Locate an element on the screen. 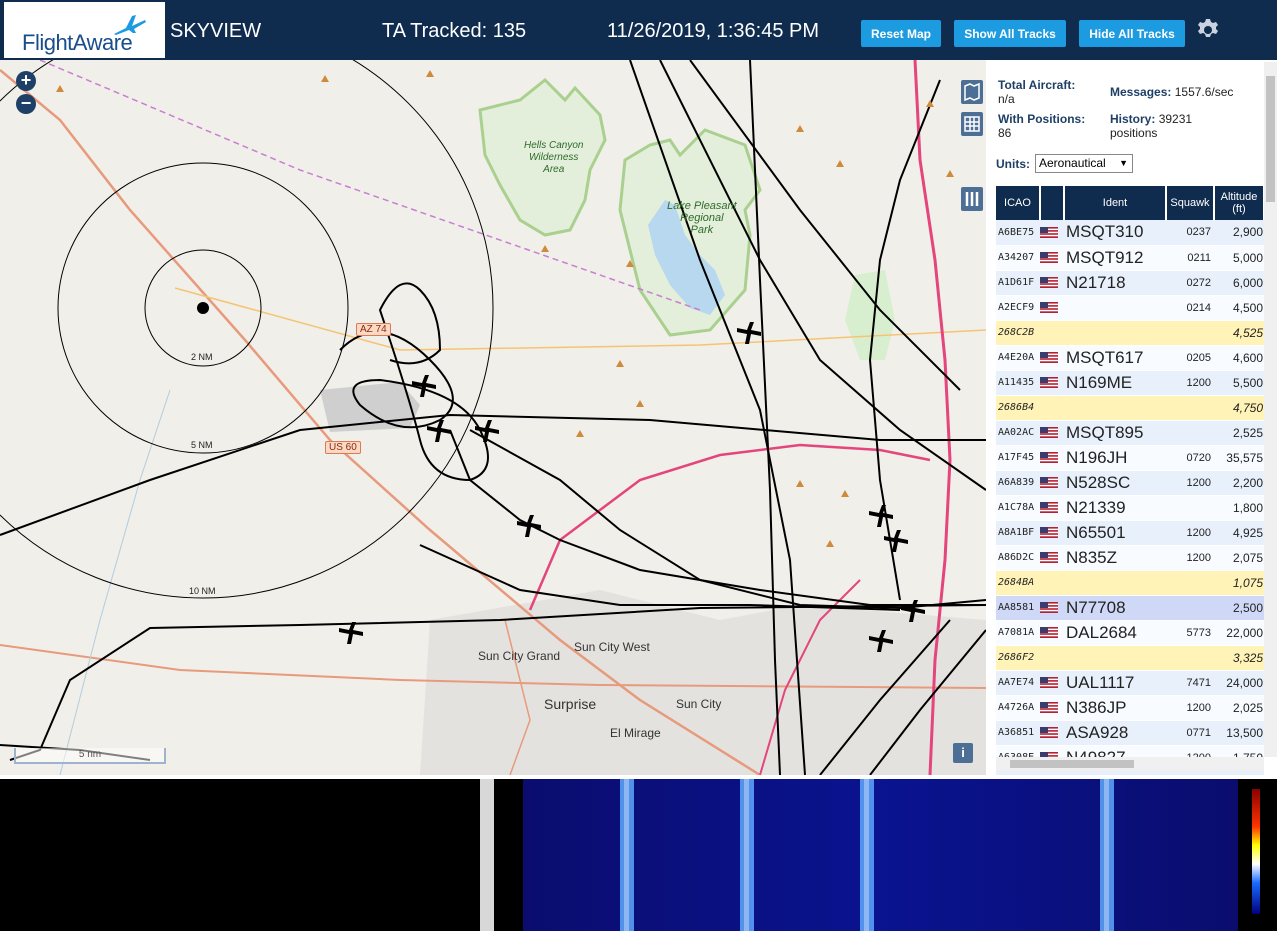  sidebar-vertical-scrollbar is located at coordinates (1270, 409).